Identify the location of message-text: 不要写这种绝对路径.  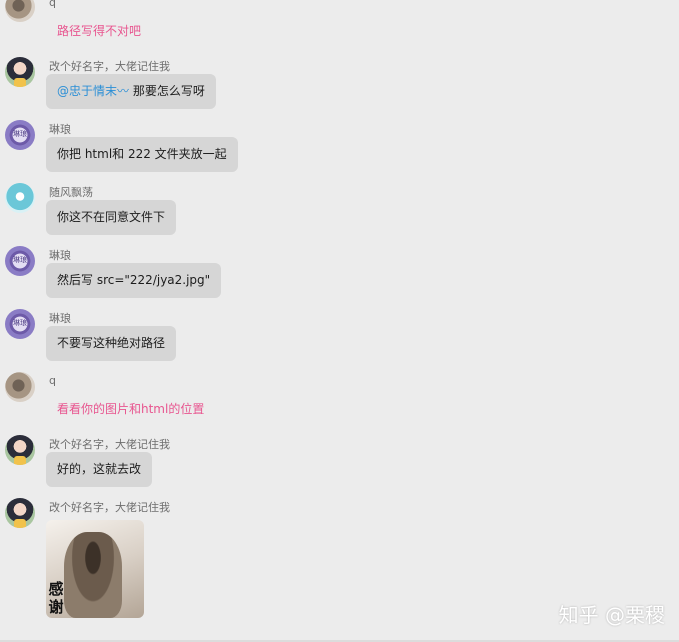
(111, 343).